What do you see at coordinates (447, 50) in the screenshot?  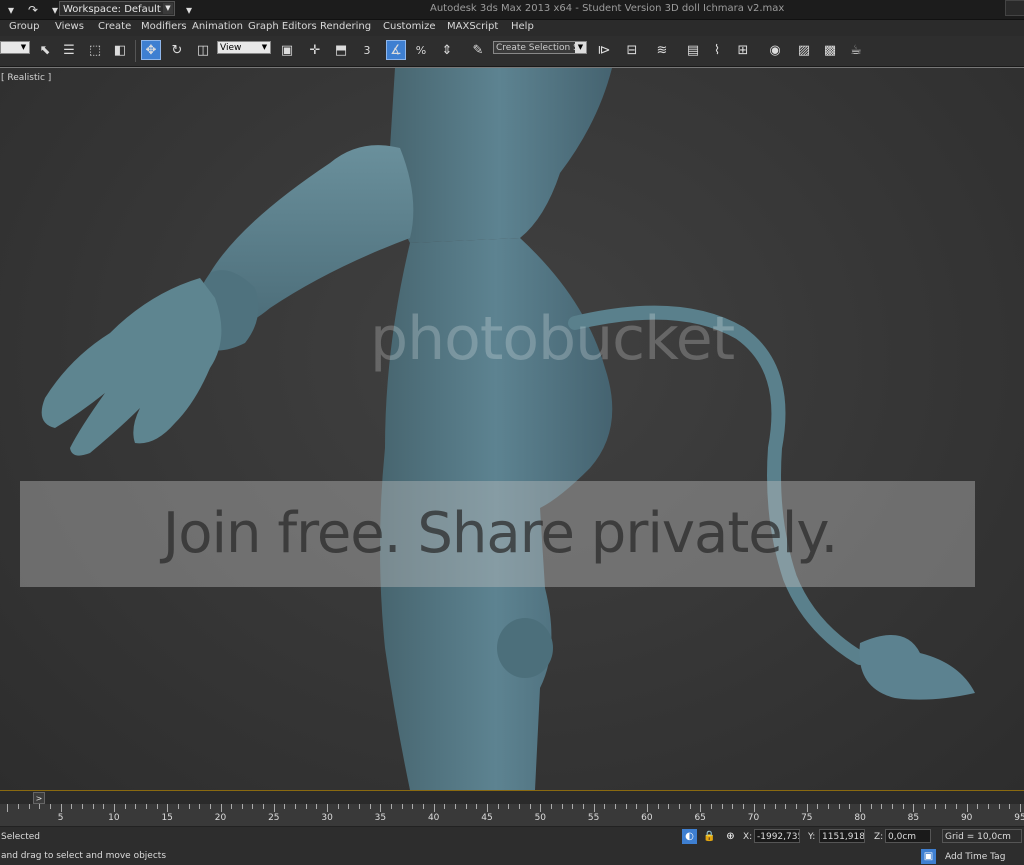 I see `spinner-snap-icon: ⇕` at bounding box center [447, 50].